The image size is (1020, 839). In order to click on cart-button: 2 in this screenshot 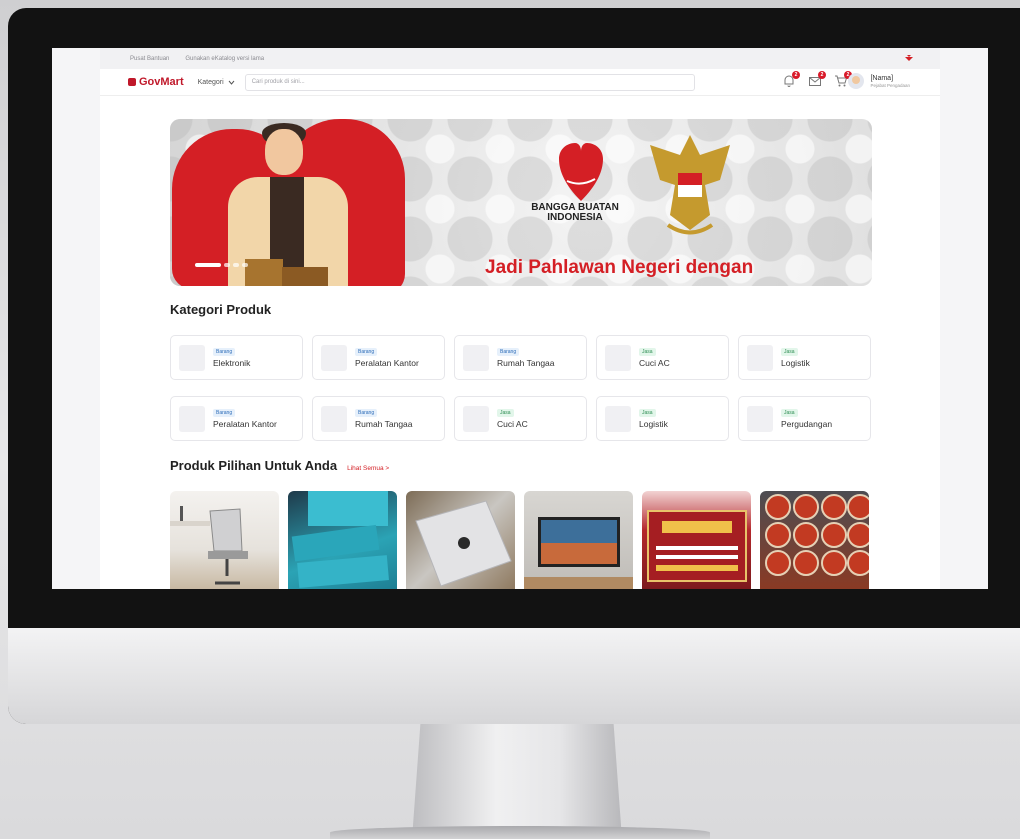, I will do `click(843, 79)`.